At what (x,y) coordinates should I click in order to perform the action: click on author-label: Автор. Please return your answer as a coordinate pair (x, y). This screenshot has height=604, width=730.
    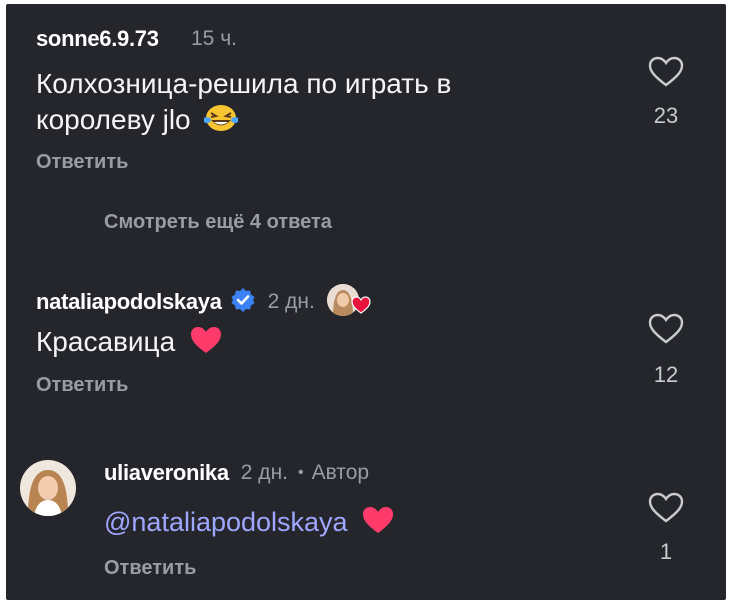
    Looking at the image, I should click on (340, 472).